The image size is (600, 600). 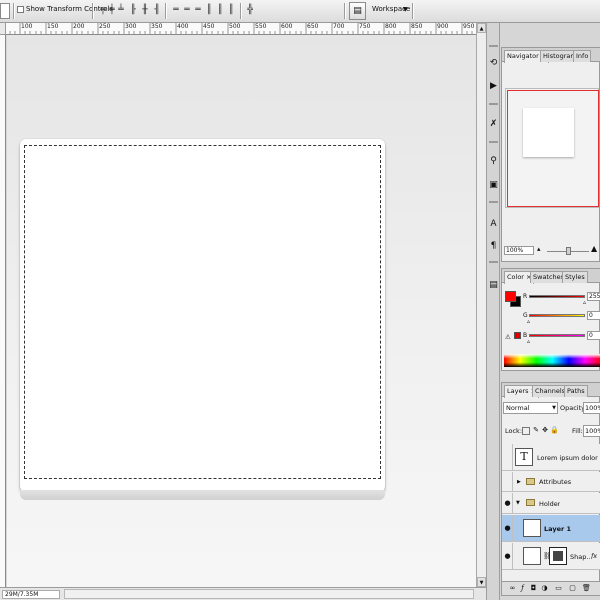 I want to click on tool-preset-dropdown, so click(x=5, y=11).